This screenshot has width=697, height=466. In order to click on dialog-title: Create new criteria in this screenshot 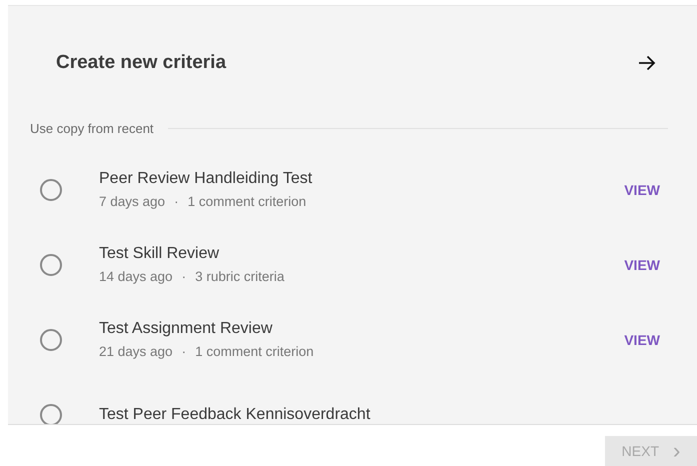, I will do `click(141, 63)`.